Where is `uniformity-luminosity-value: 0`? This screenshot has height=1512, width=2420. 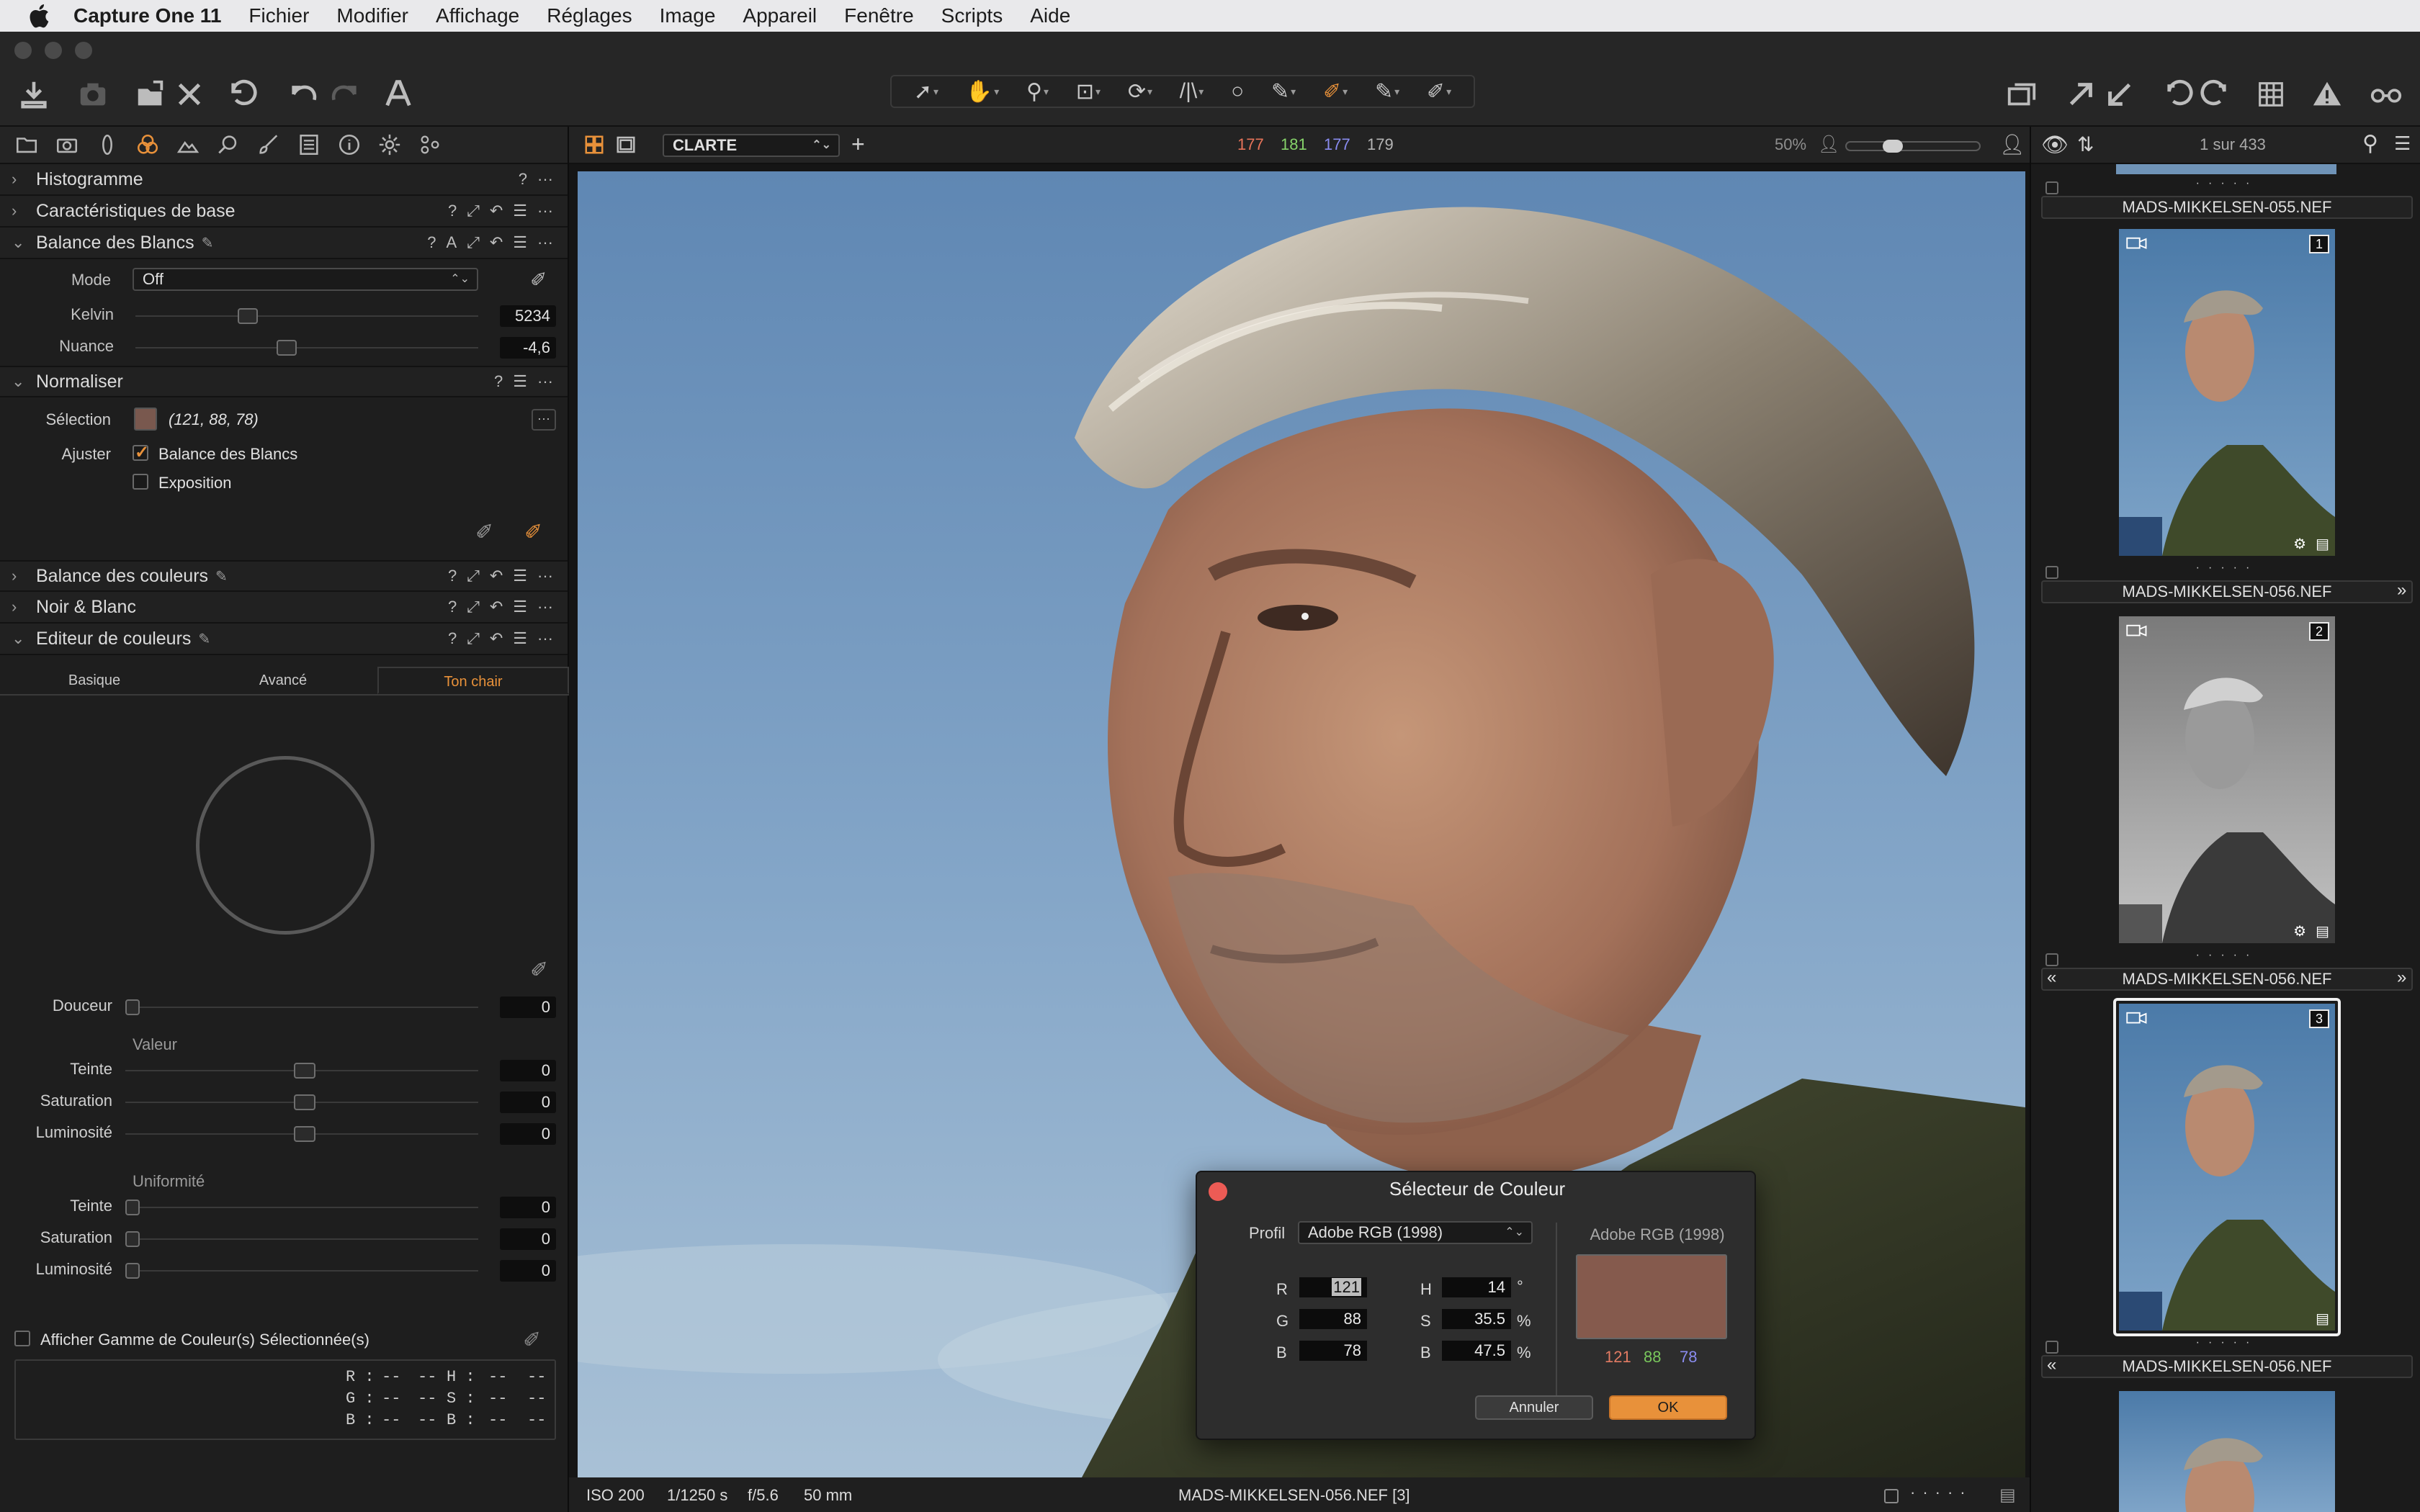 uniformity-luminosity-value: 0 is located at coordinates (528, 1271).